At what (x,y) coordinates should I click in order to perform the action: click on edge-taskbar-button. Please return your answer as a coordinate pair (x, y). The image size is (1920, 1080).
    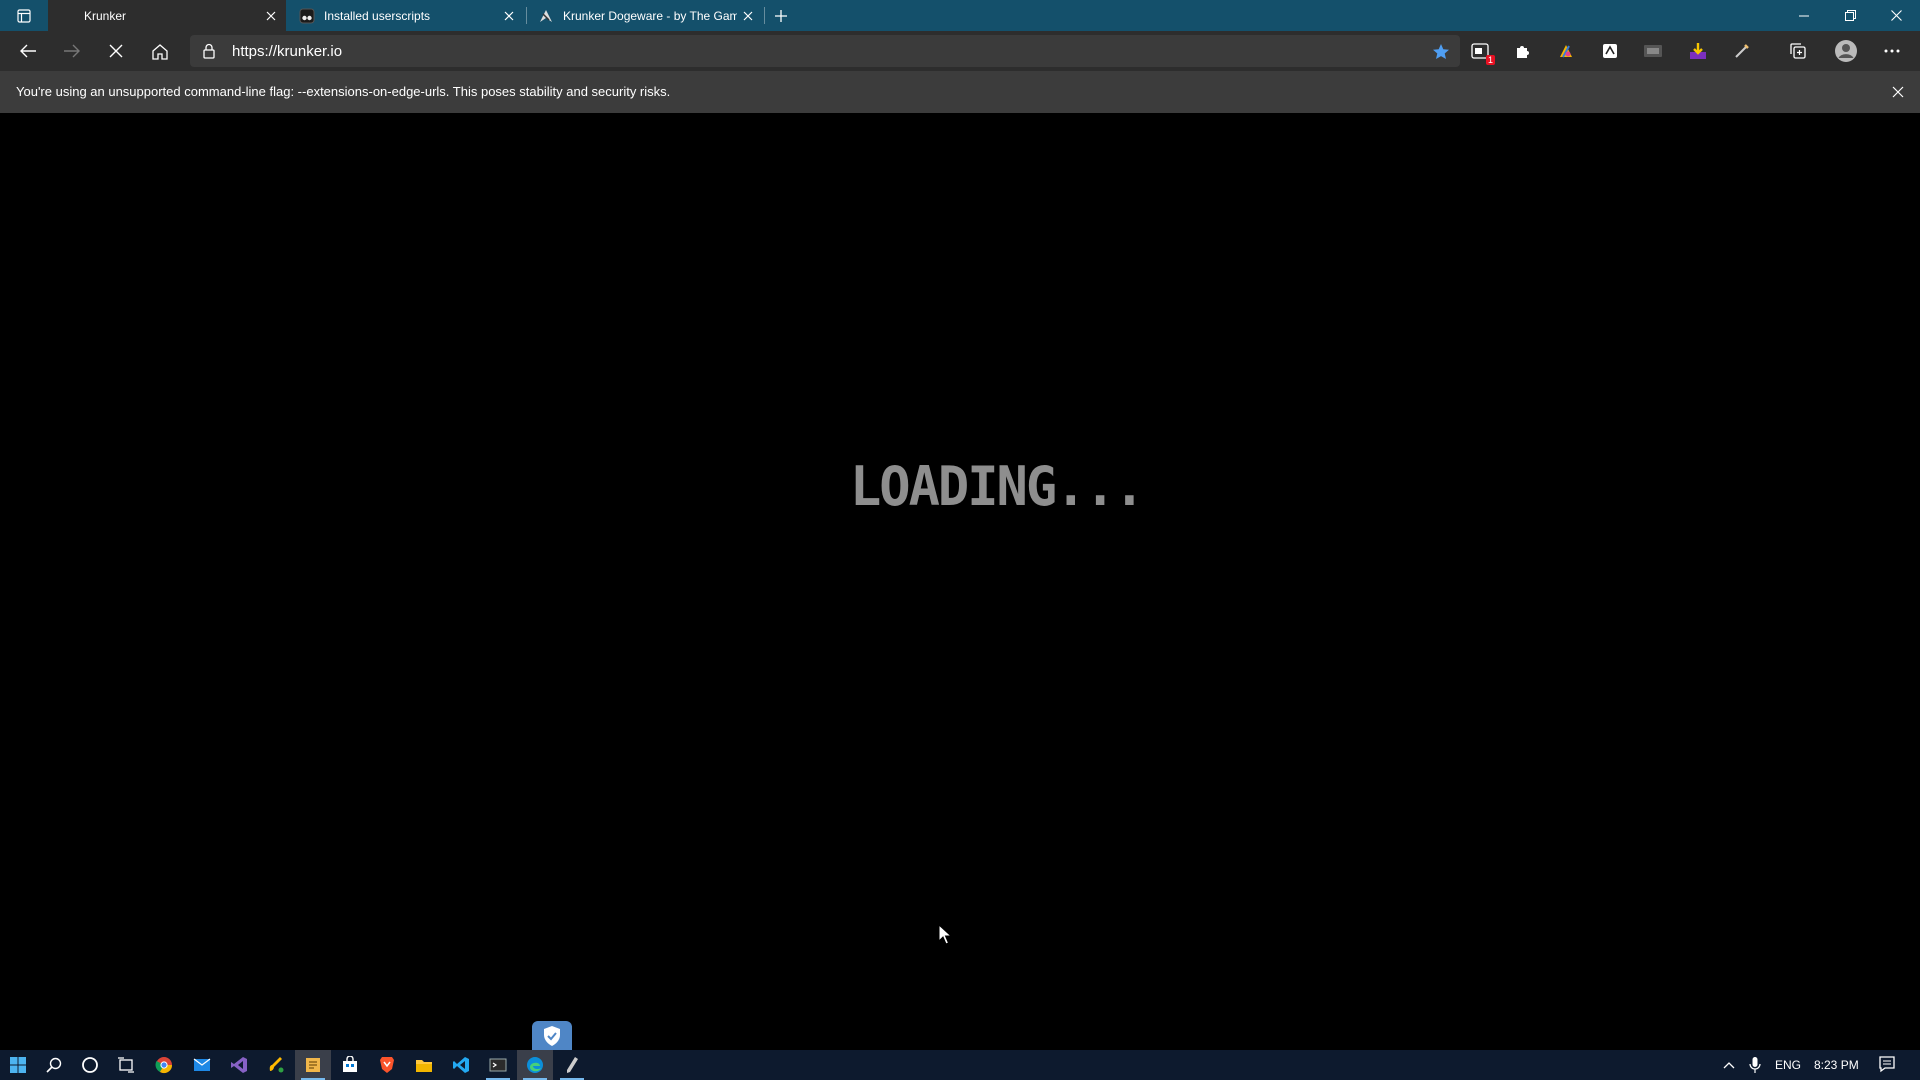
    Looking at the image, I should click on (535, 1065).